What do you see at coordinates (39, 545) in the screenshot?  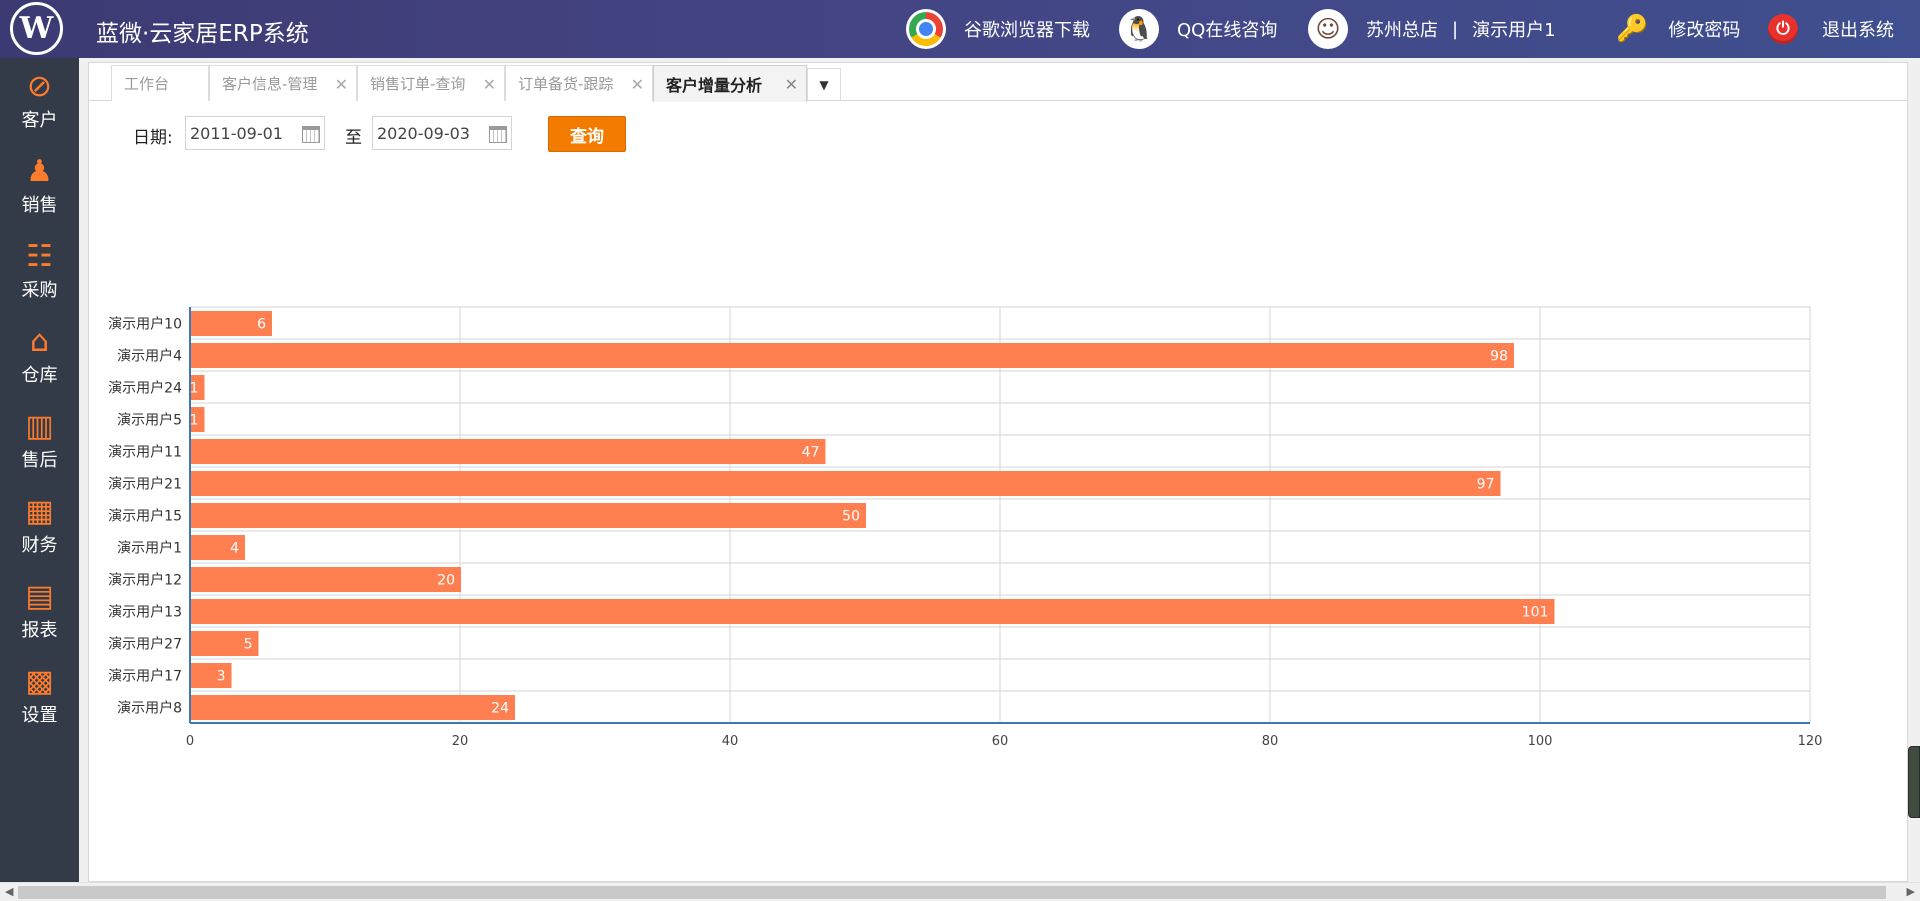 I see `sidebar-item-label: 财务` at bounding box center [39, 545].